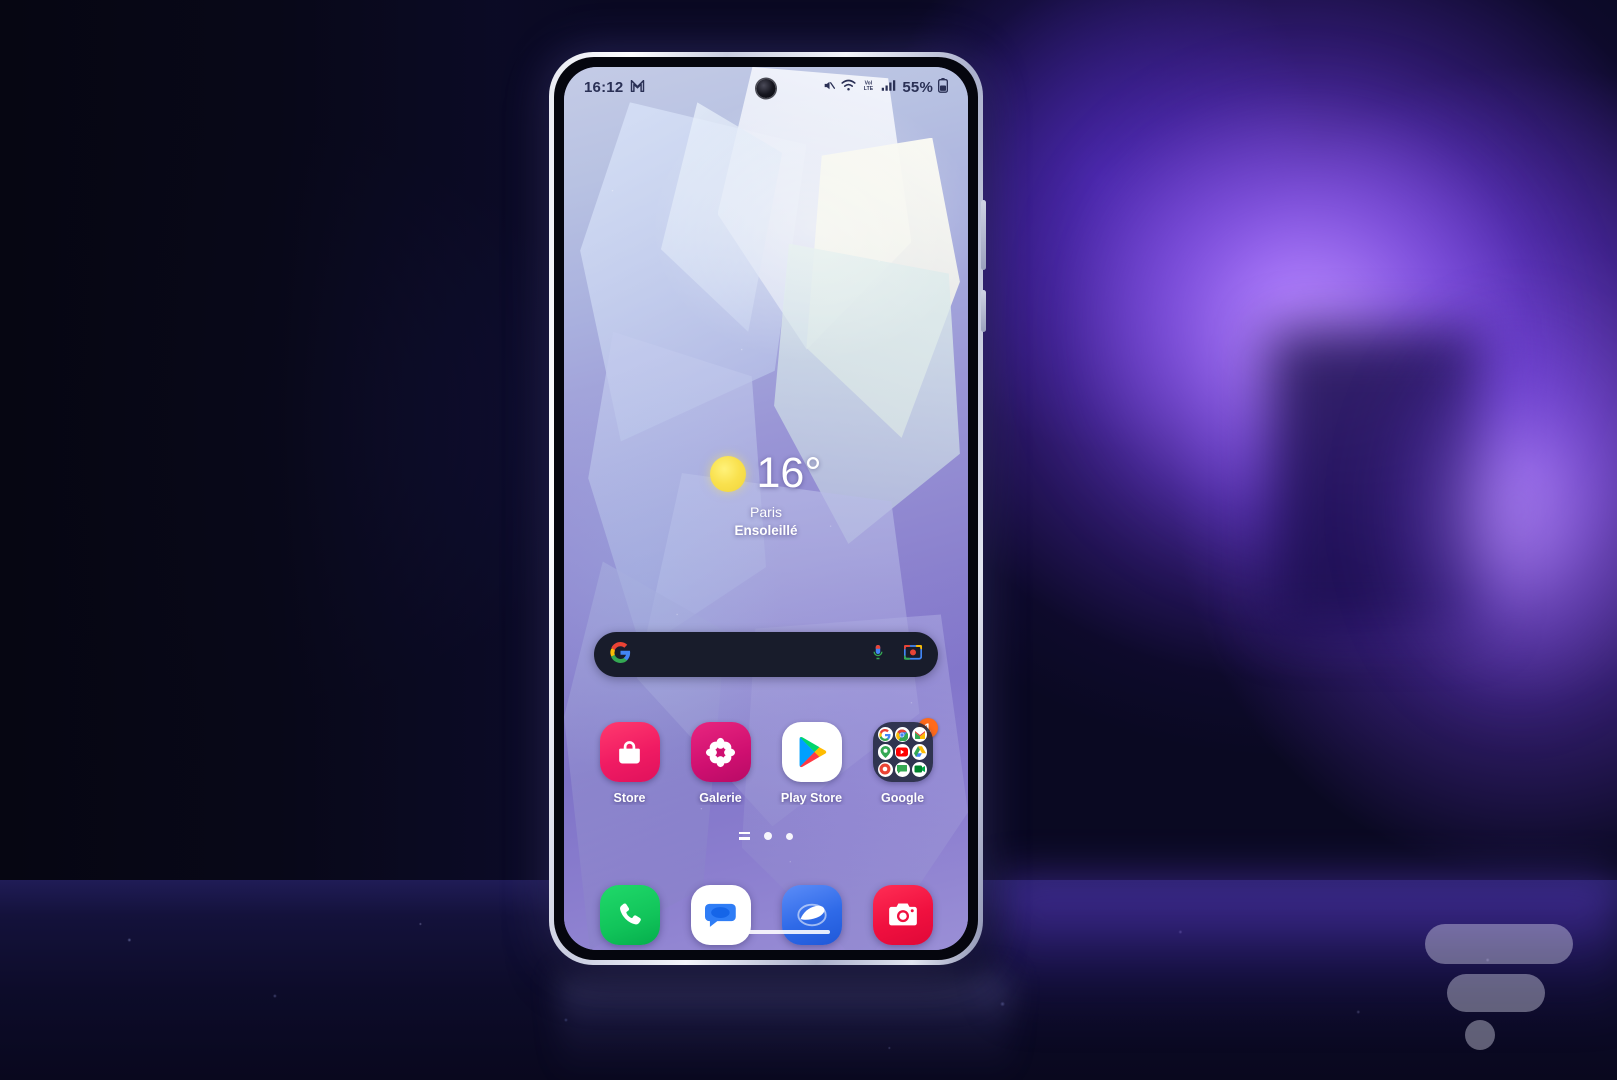 The height and width of the screenshot is (1080, 1617). What do you see at coordinates (785, 1027) in the screenshot?
I see `phone-reflection` at bounding box center [785, 1027].